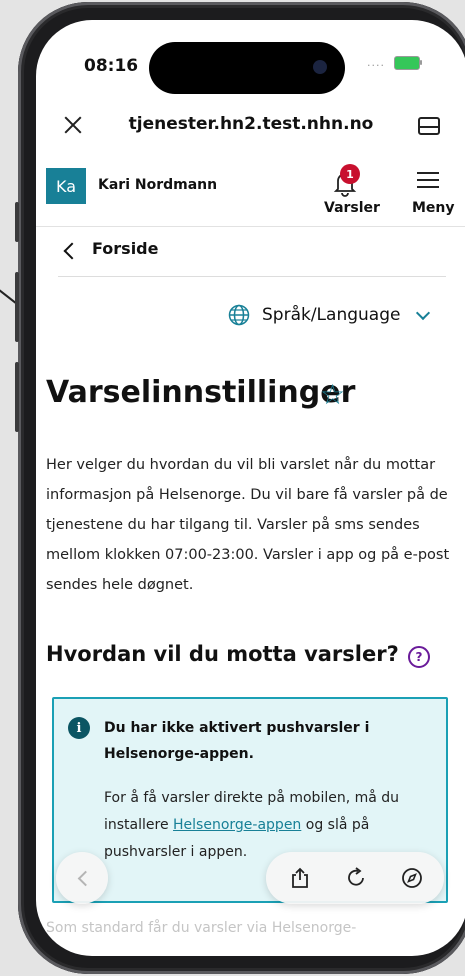 This screenshot has width=465, height=976. What do you see at coordinates (17, 222) in the screenshot?
I see `silent-switch` at bounding box center [17, 222].